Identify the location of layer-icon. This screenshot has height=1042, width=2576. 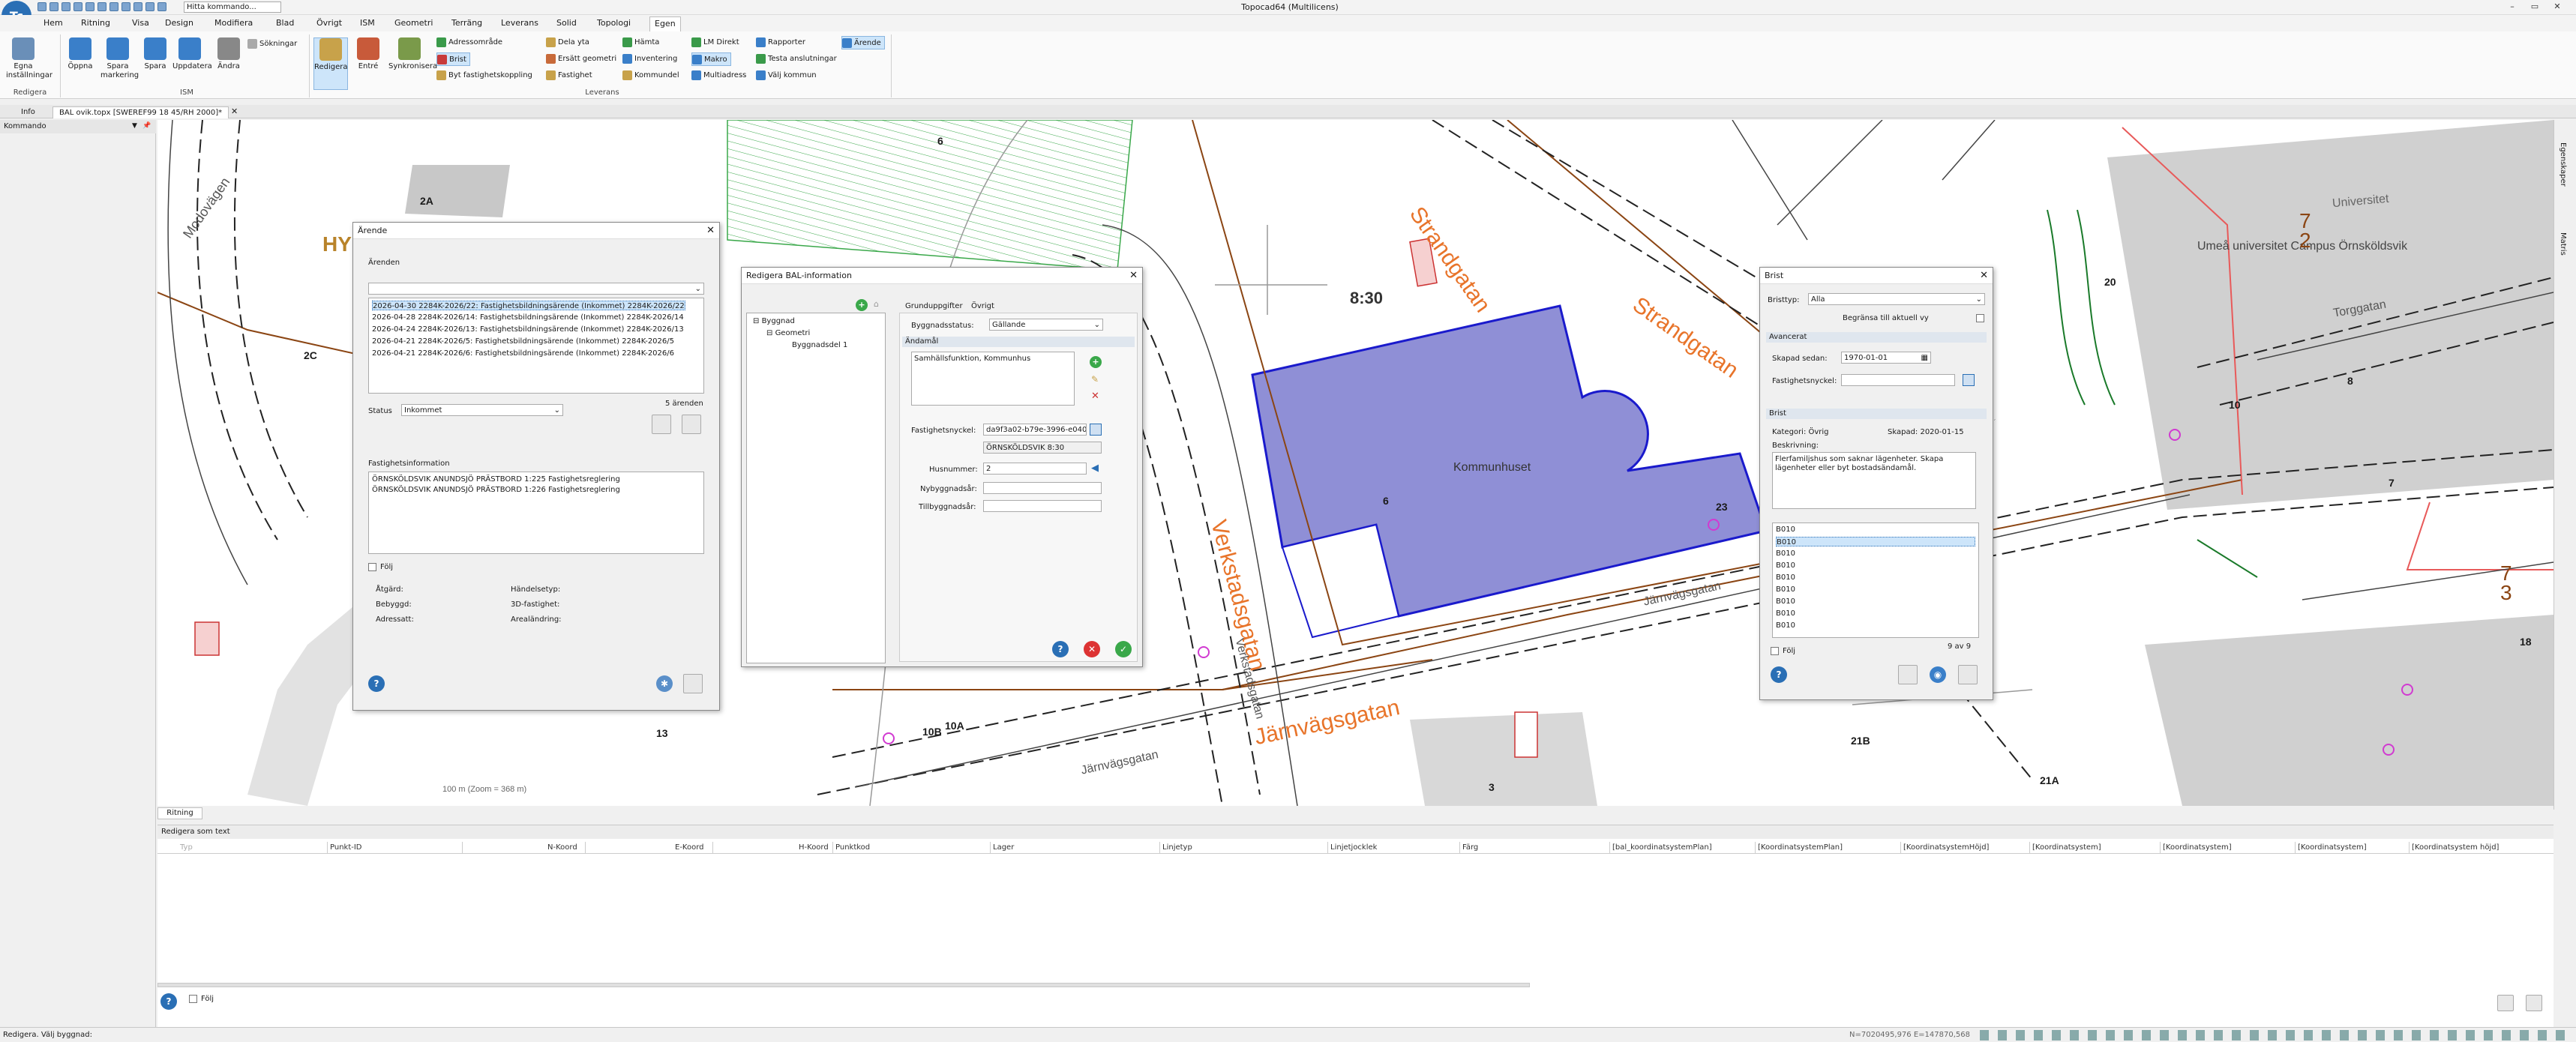
(138, 6).